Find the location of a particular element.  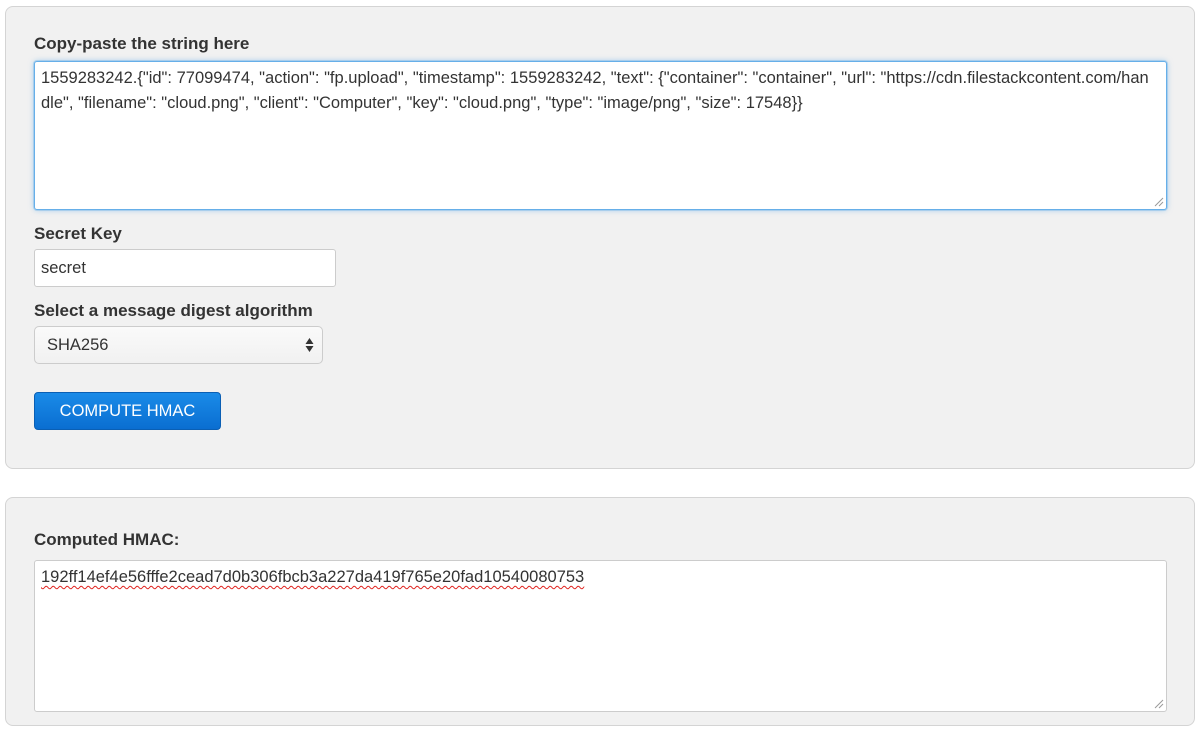

algorithm-label: Select a message digest algorithm is located at coordinates (173, 310).